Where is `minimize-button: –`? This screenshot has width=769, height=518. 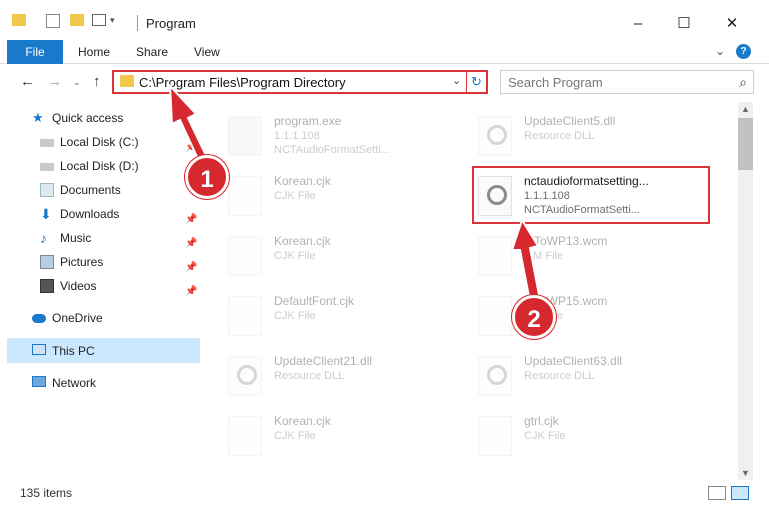 minimize-button: – is located at coordinates (638, 24).